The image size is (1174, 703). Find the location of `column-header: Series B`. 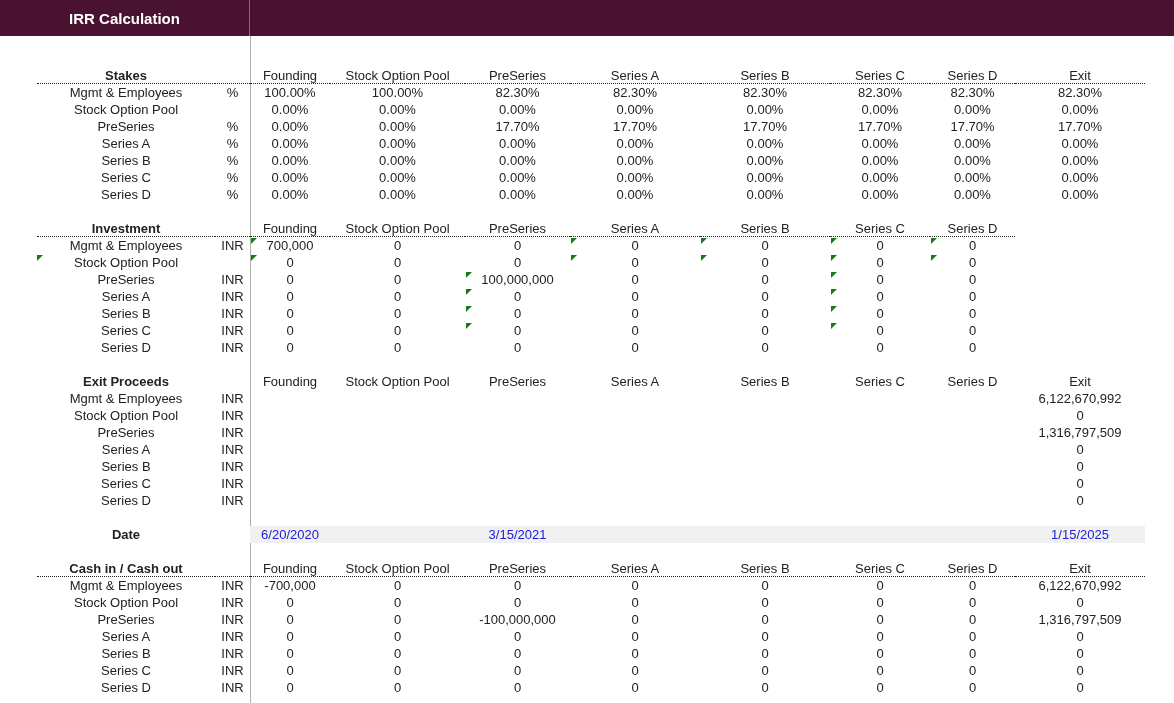

column-header: Series B is located at coordinates (765, 381).